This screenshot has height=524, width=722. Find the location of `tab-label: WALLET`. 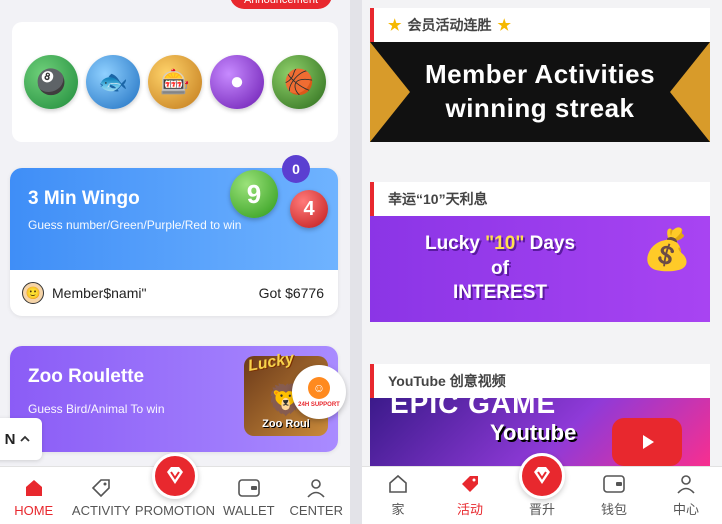

tab-label: WALLET is located at coordinates (249, 510).